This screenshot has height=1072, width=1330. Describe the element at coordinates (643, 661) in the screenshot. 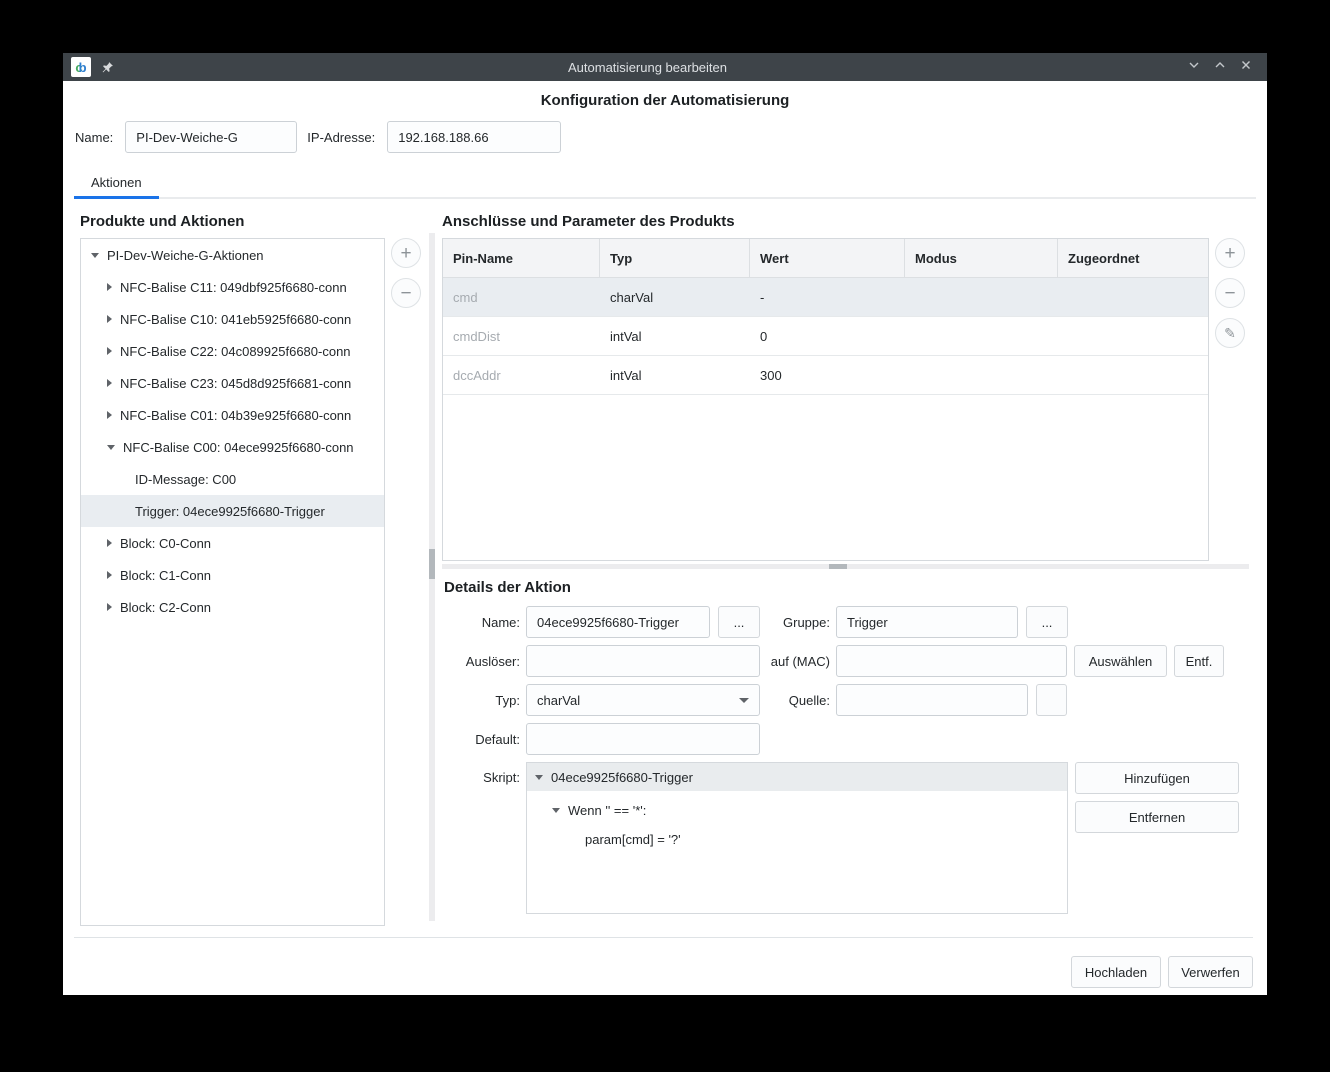

I see `ausloeser-input` at that location.